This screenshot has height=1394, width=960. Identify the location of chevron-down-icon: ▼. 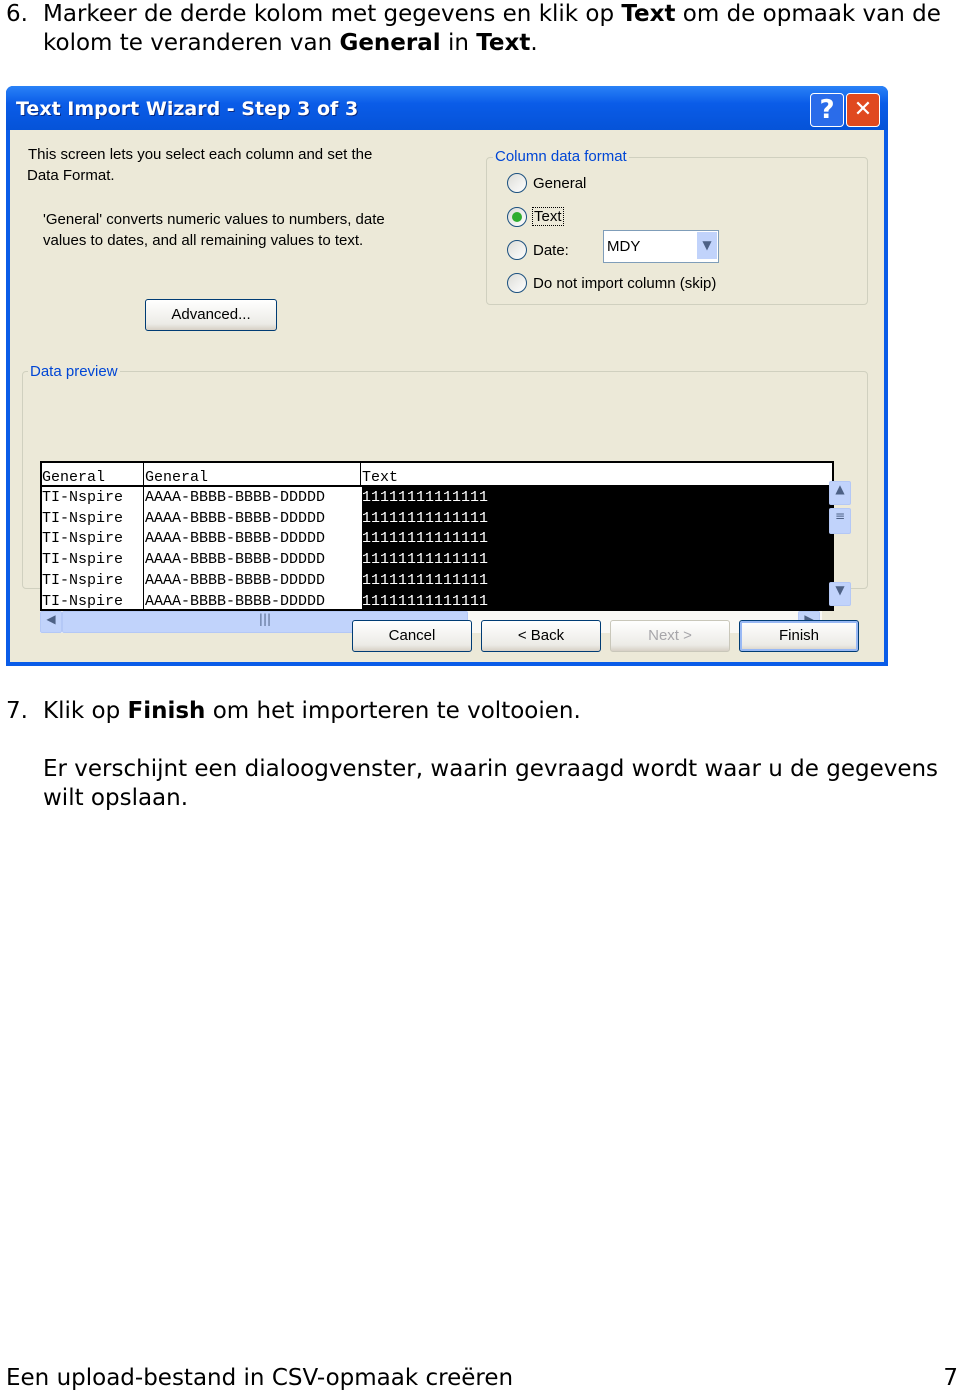
(707, 245).